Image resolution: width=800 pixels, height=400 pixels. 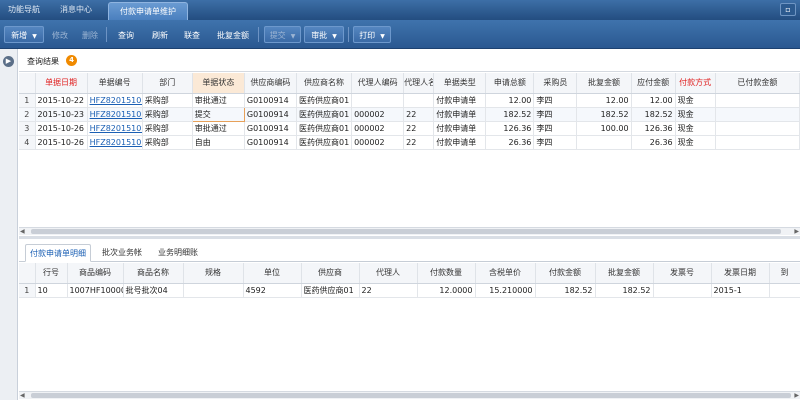 I want to click on detail-table-horizontal-scrollbar: ◀ ▶, so click(x=409, y=395).